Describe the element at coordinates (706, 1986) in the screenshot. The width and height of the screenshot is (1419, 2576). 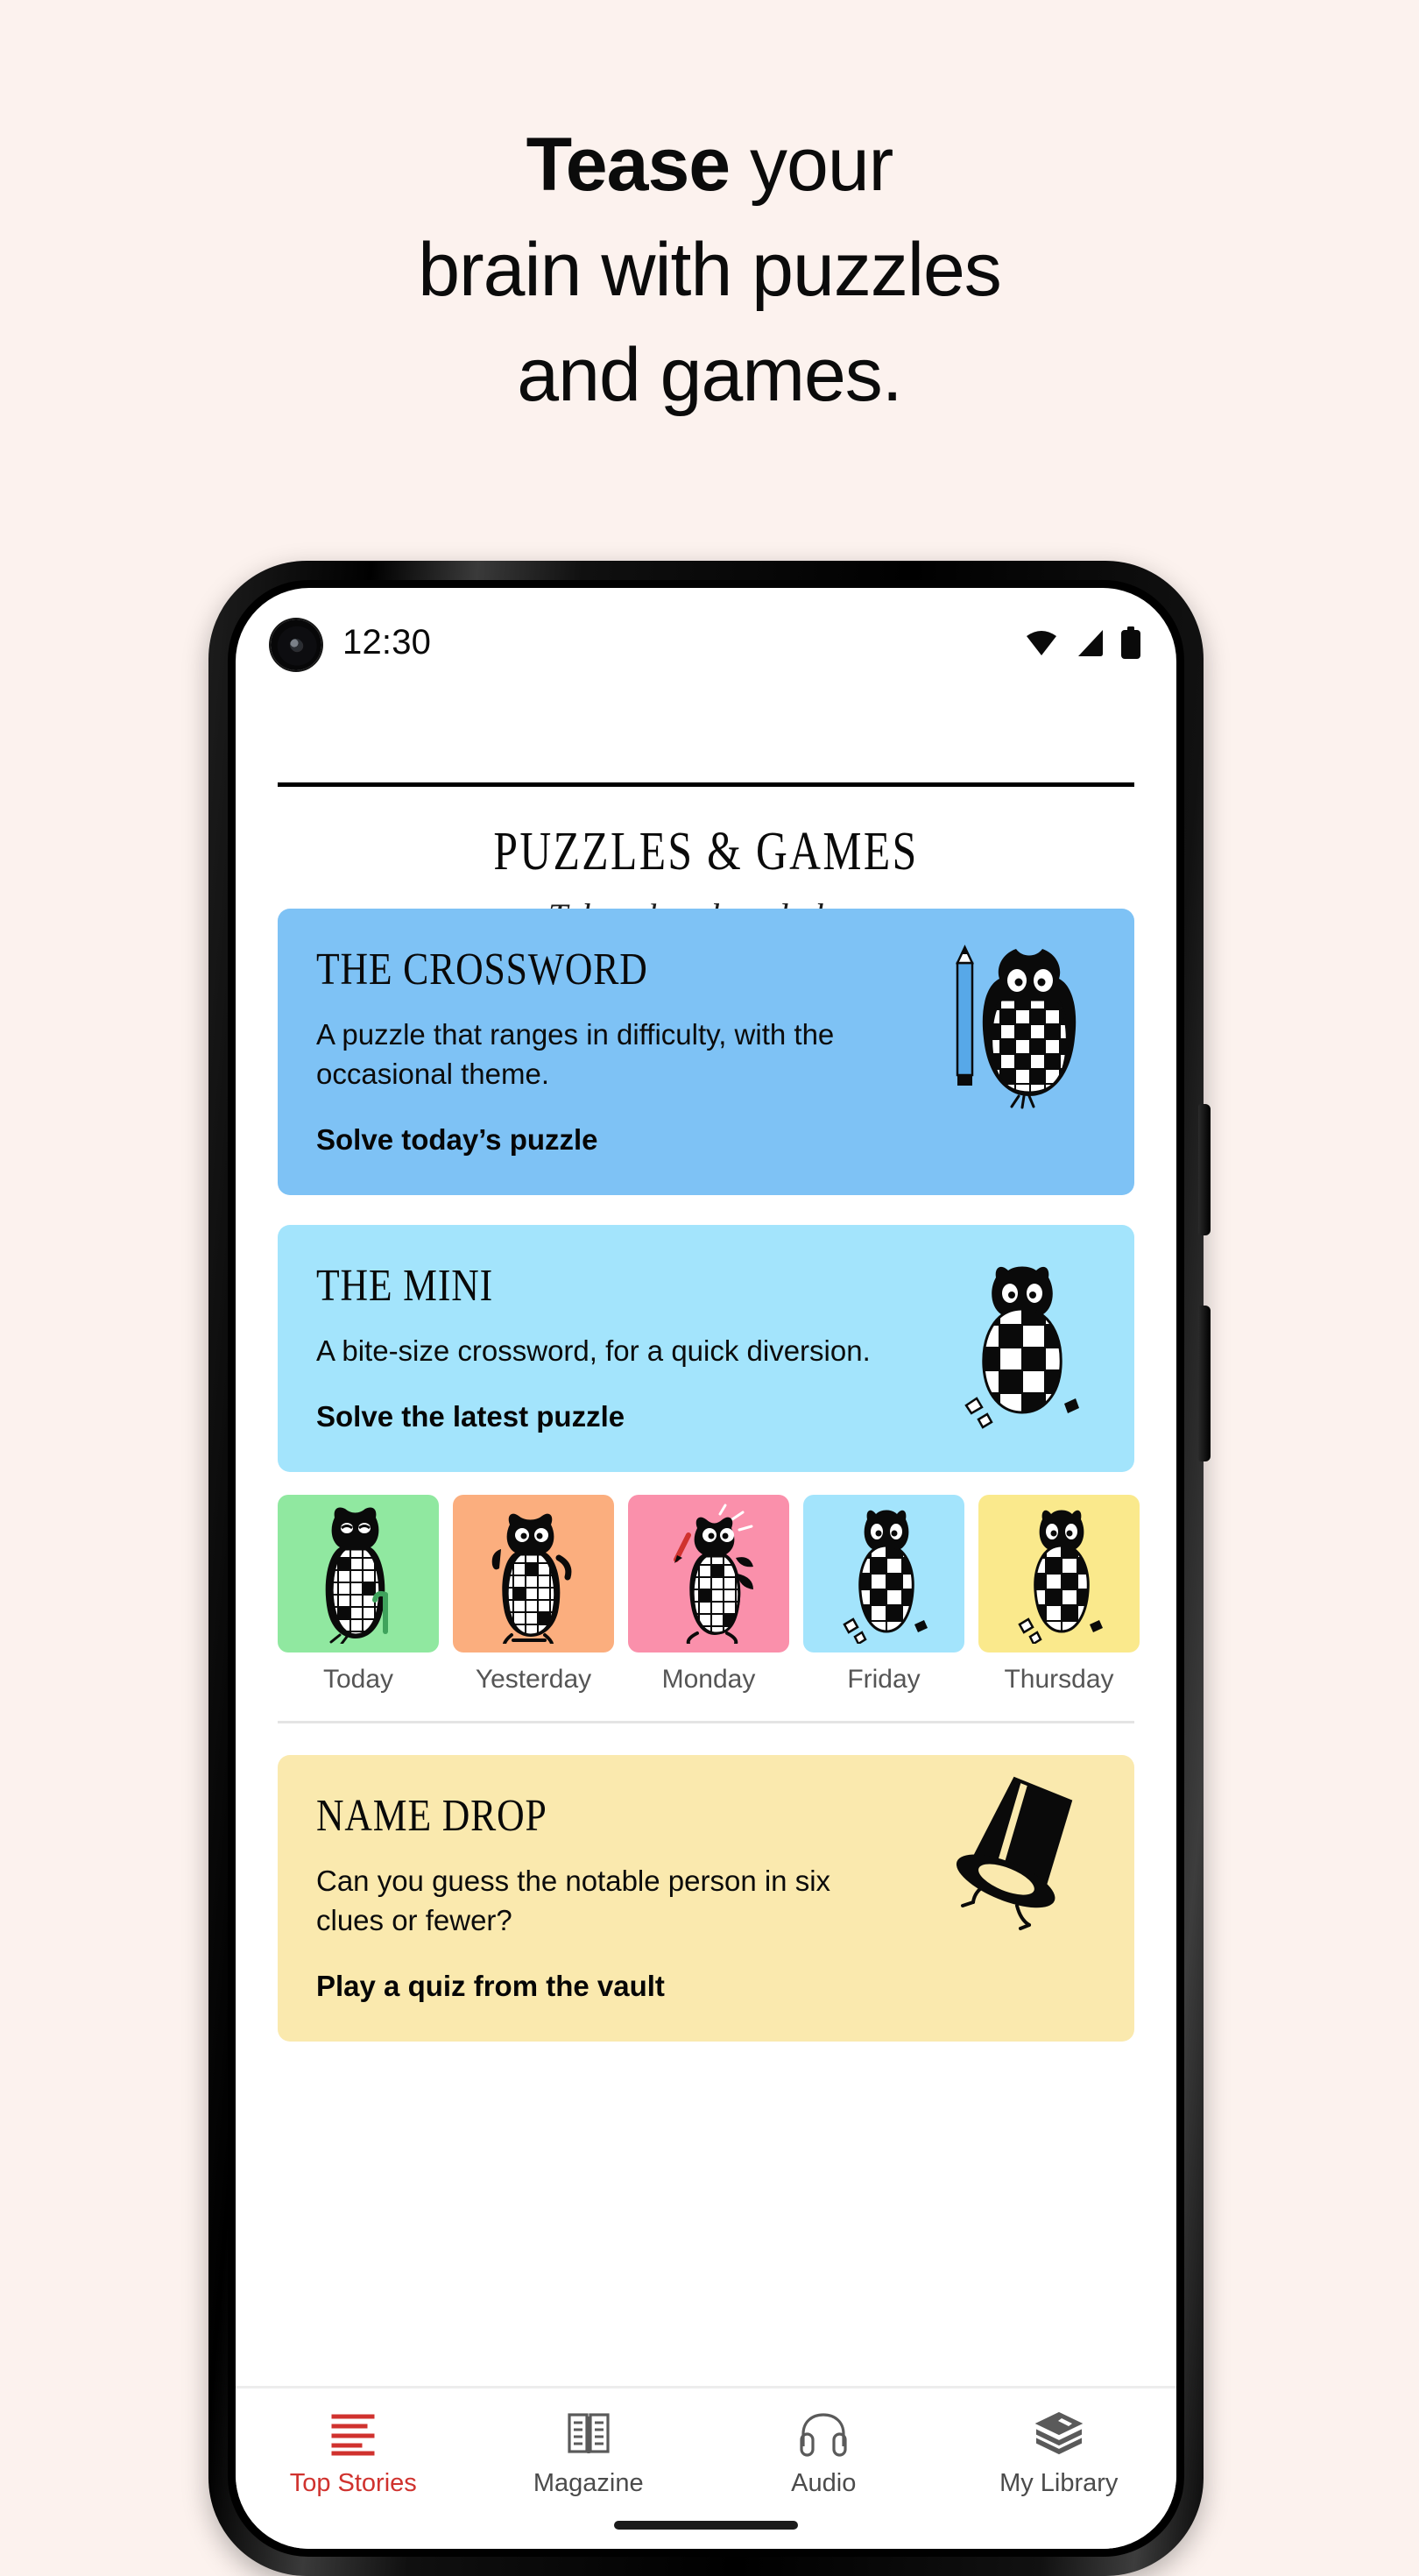
I see `card-namedrop-cta: Play a quiz from the vault` at that location.